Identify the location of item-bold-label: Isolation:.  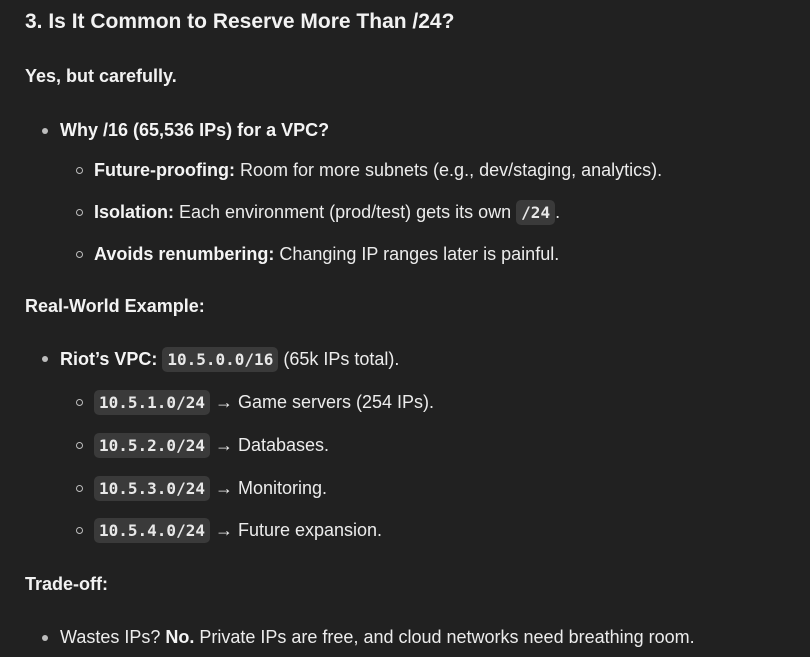
(134, 212).